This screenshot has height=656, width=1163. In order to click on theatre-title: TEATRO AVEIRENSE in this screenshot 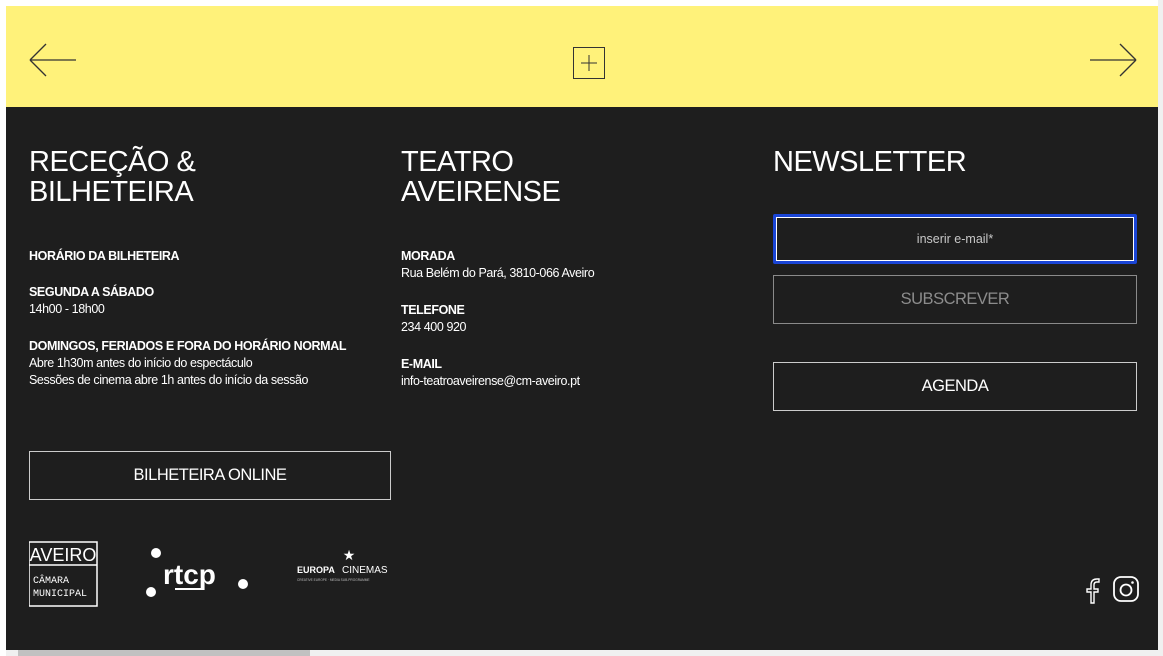, I will do `click(481, 177)`.